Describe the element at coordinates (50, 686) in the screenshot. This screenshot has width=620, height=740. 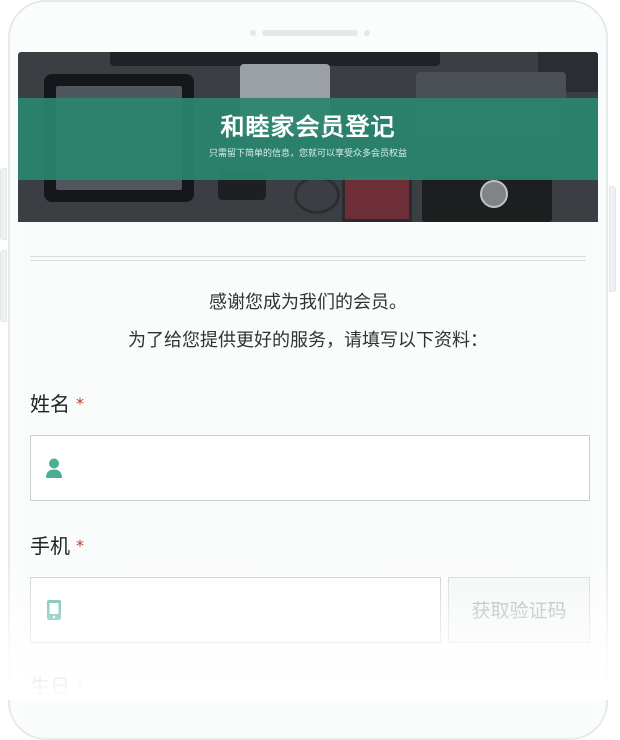
I see `birthday-label-text: 生日` at that location.